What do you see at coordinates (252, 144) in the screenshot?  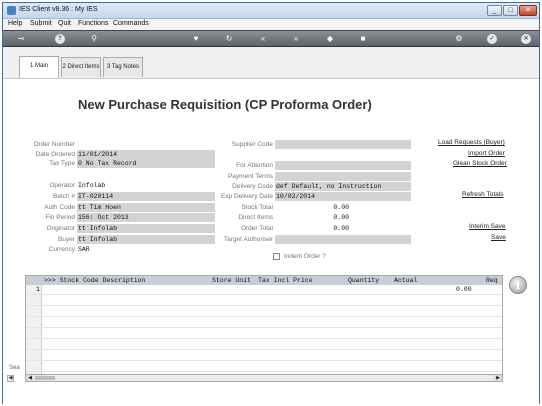 I see `supplier-code-label: Supplier Code` at bounding box center [252, 144].